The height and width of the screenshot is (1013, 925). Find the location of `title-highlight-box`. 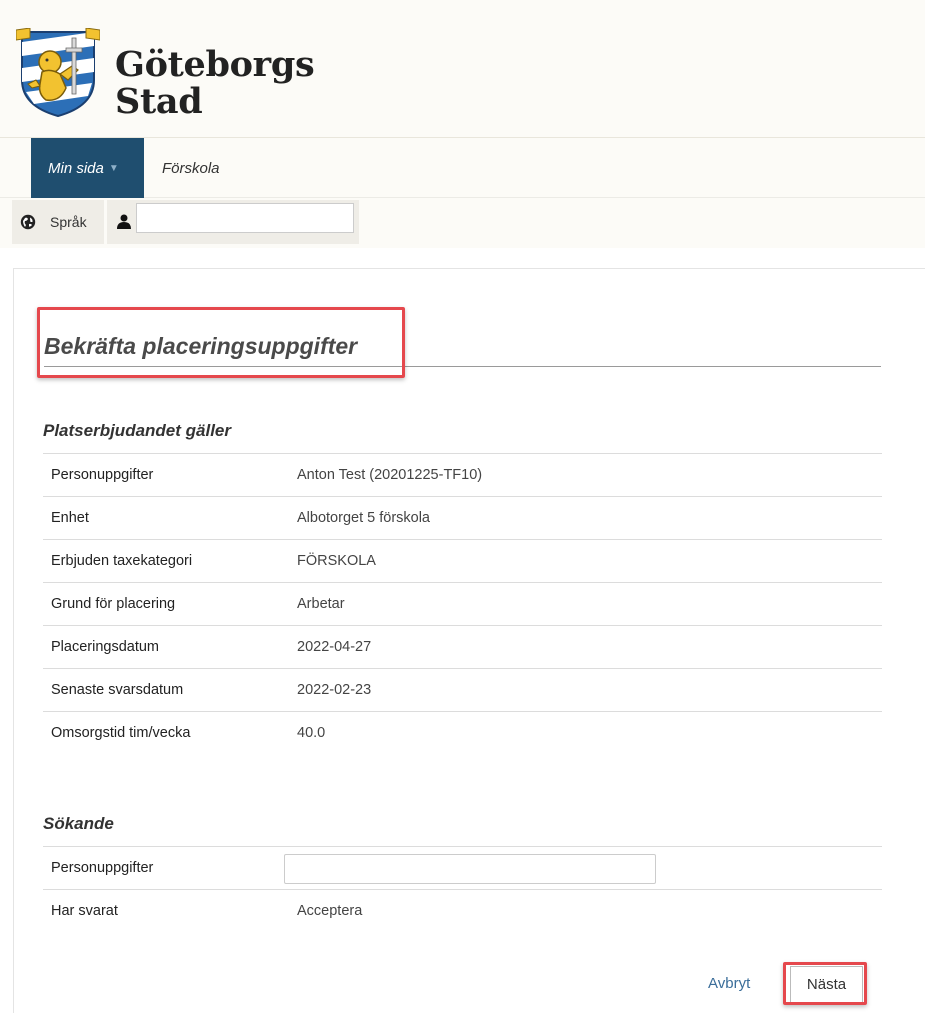

title-highlight-box is located at coordinates (221, 342).